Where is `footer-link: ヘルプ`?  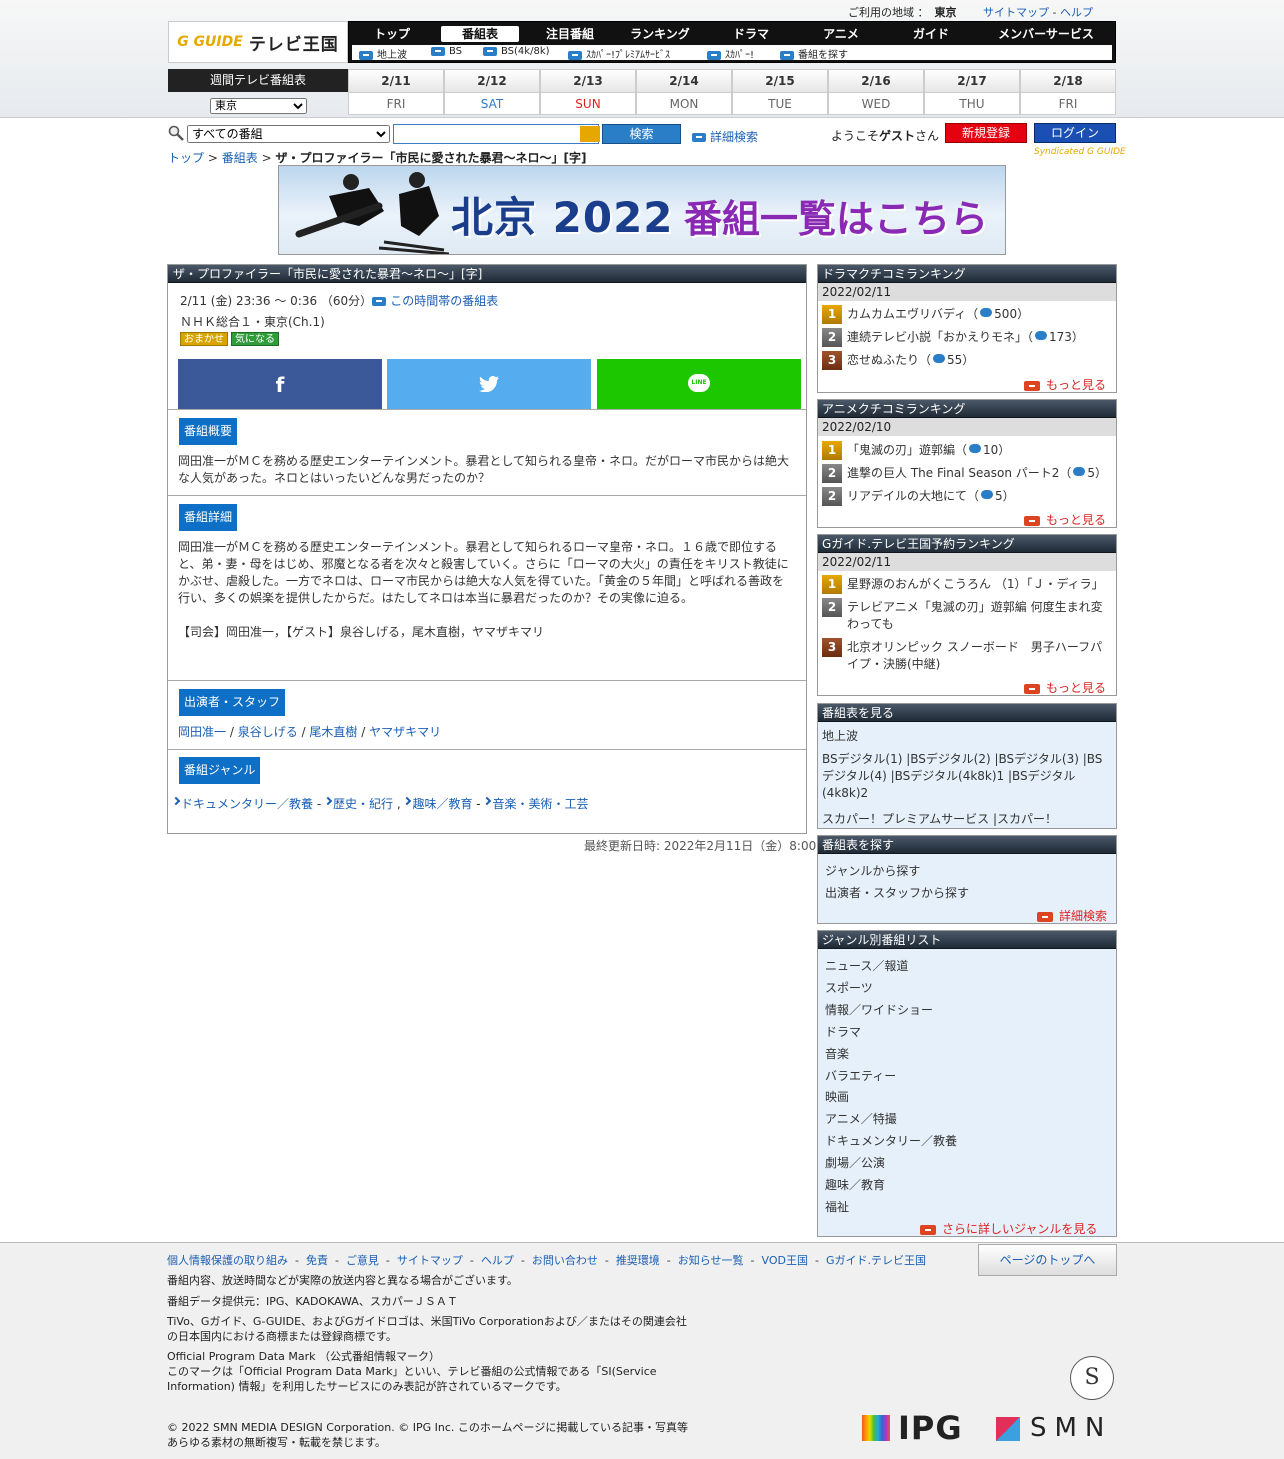 footer-link: ヘルプ is located at coordinates (497, 1260).